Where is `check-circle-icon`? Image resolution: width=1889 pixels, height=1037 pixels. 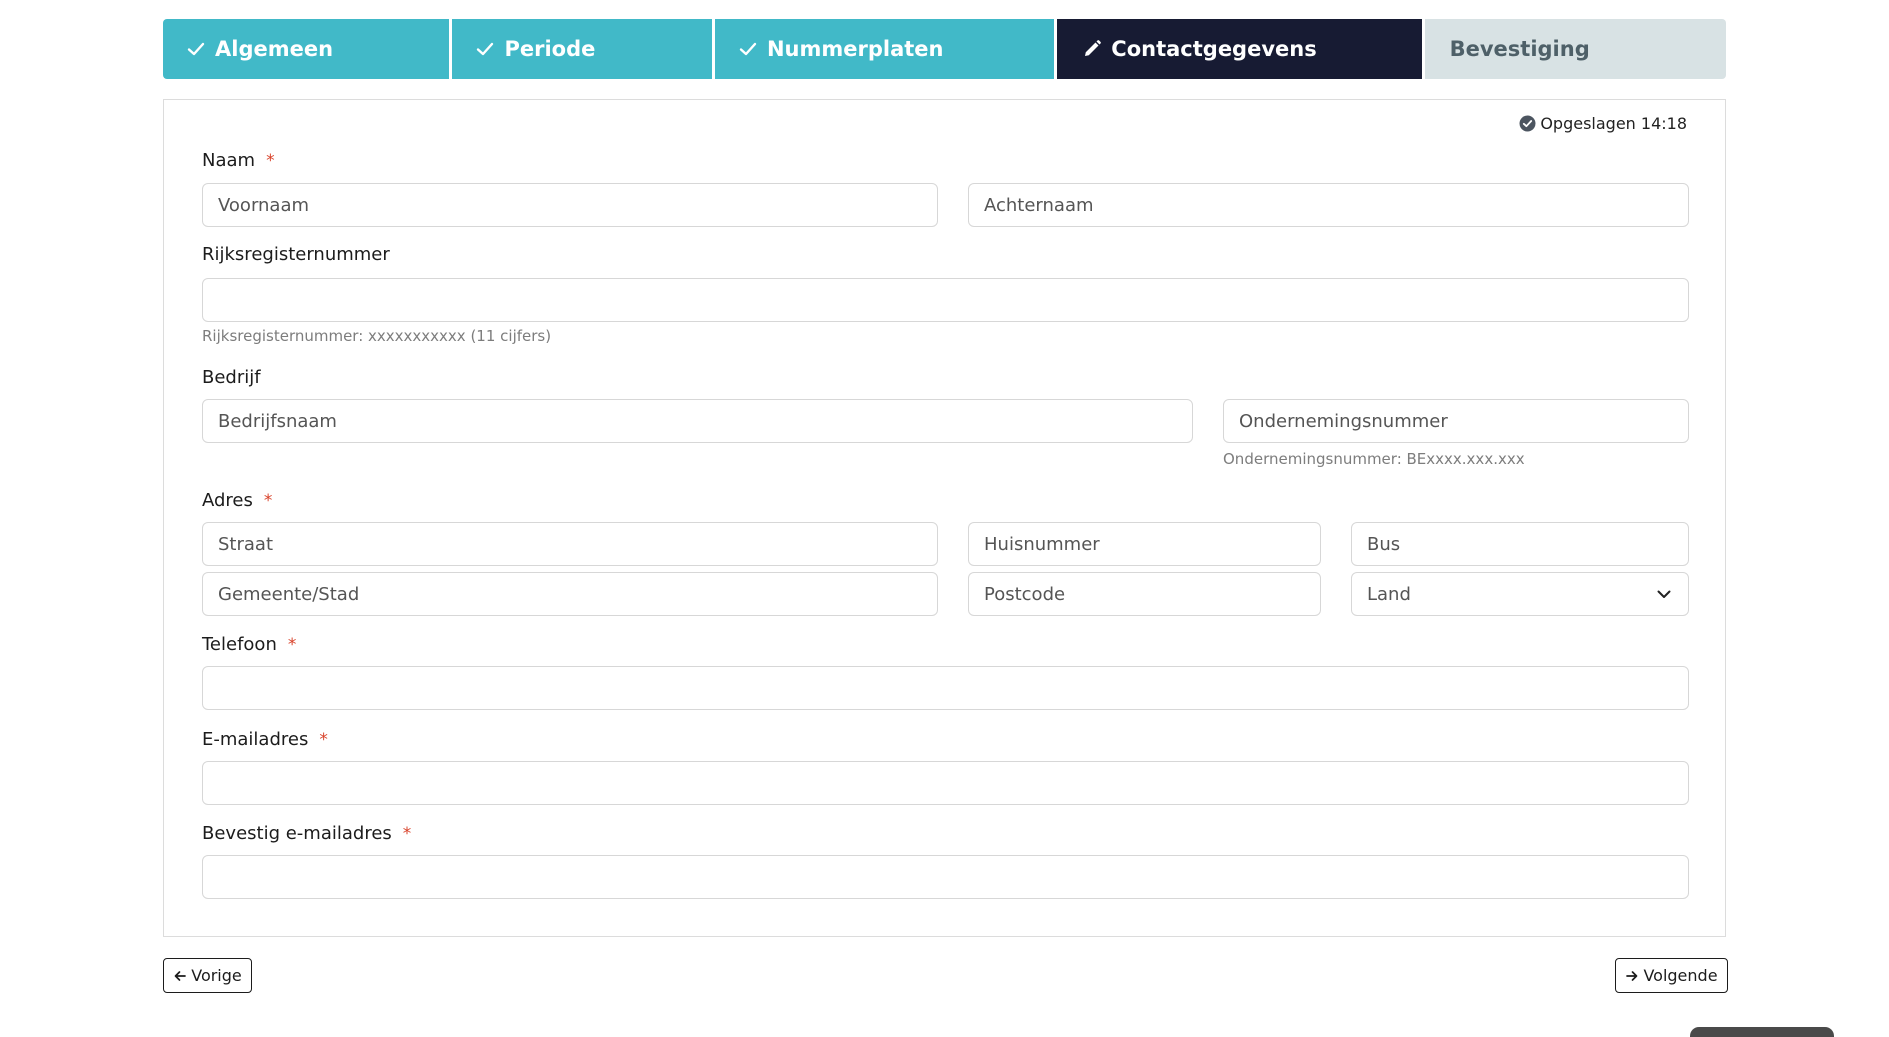
check-circle-icon is located at coordinates (1527, 123).